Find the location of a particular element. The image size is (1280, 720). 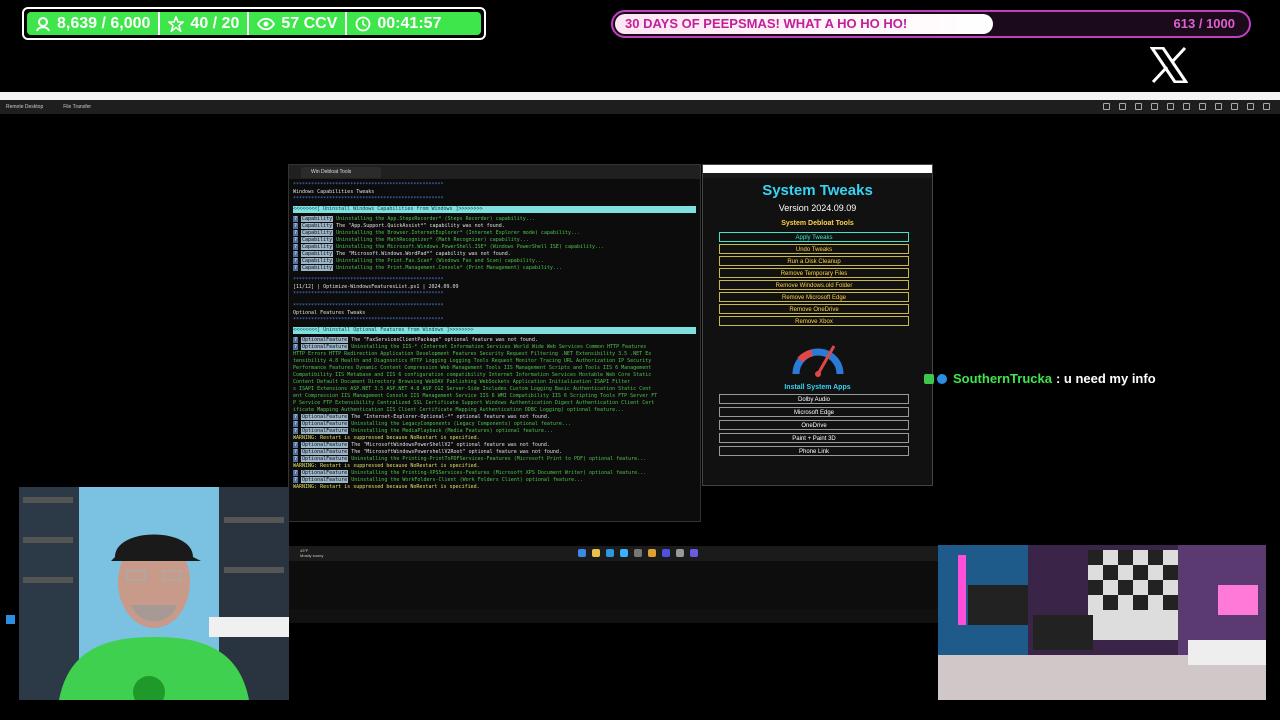

chat-text: : u need my info is located at coordinates (1105, 378).